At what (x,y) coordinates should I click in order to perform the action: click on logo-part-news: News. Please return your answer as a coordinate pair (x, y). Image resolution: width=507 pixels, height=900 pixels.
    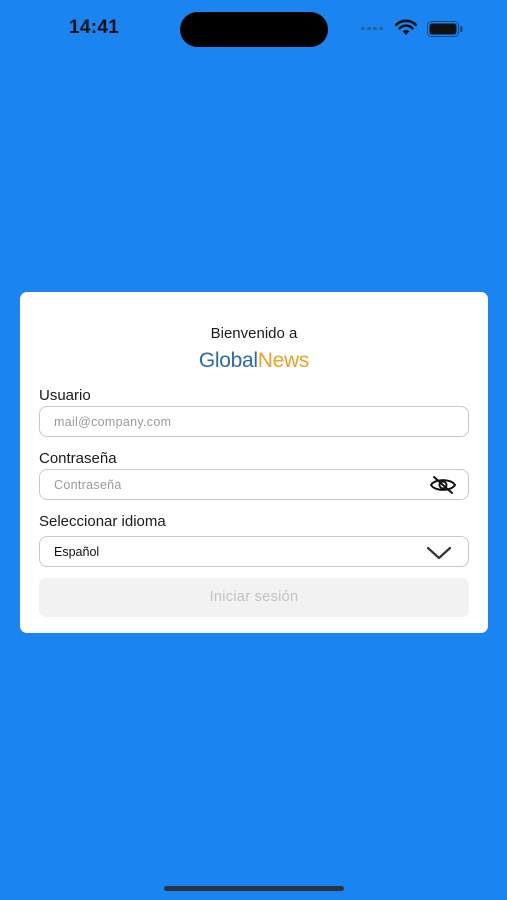
    Looking at the image, I should click on (283, 360).